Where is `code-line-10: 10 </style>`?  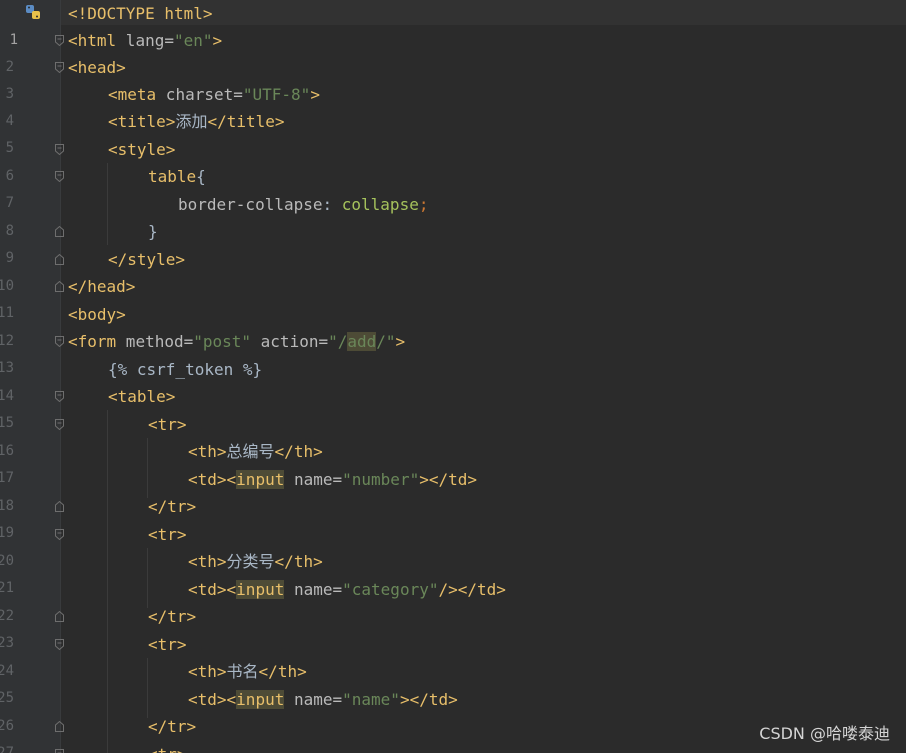 code-line-10: 10 </style> is located at coordinates (453, 270).